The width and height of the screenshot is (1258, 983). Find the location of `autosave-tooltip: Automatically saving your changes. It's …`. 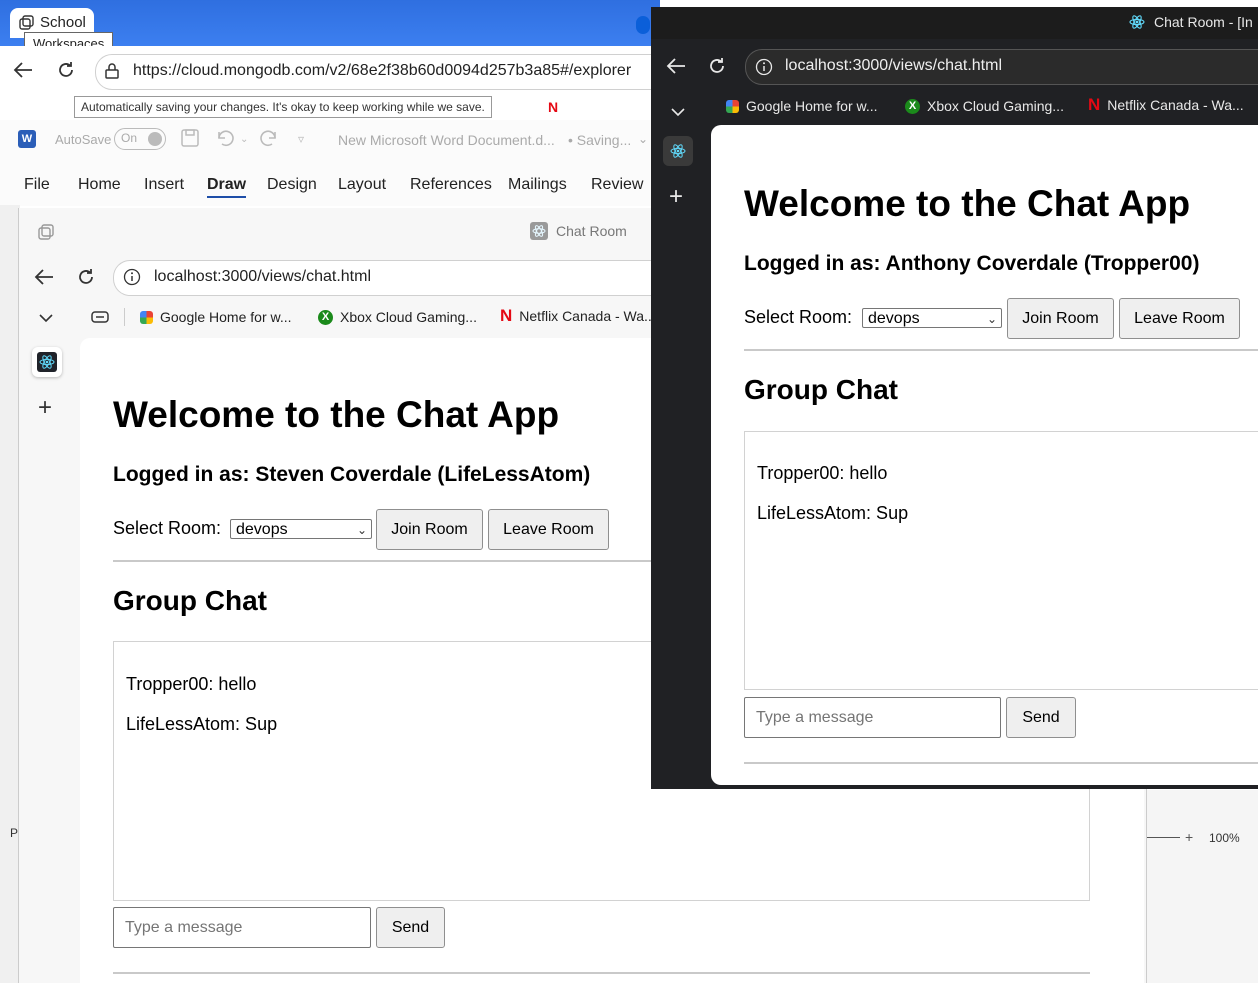

autosave-tooltip: Automatically saving your changes. It's … is located at coordinates (283, 107).